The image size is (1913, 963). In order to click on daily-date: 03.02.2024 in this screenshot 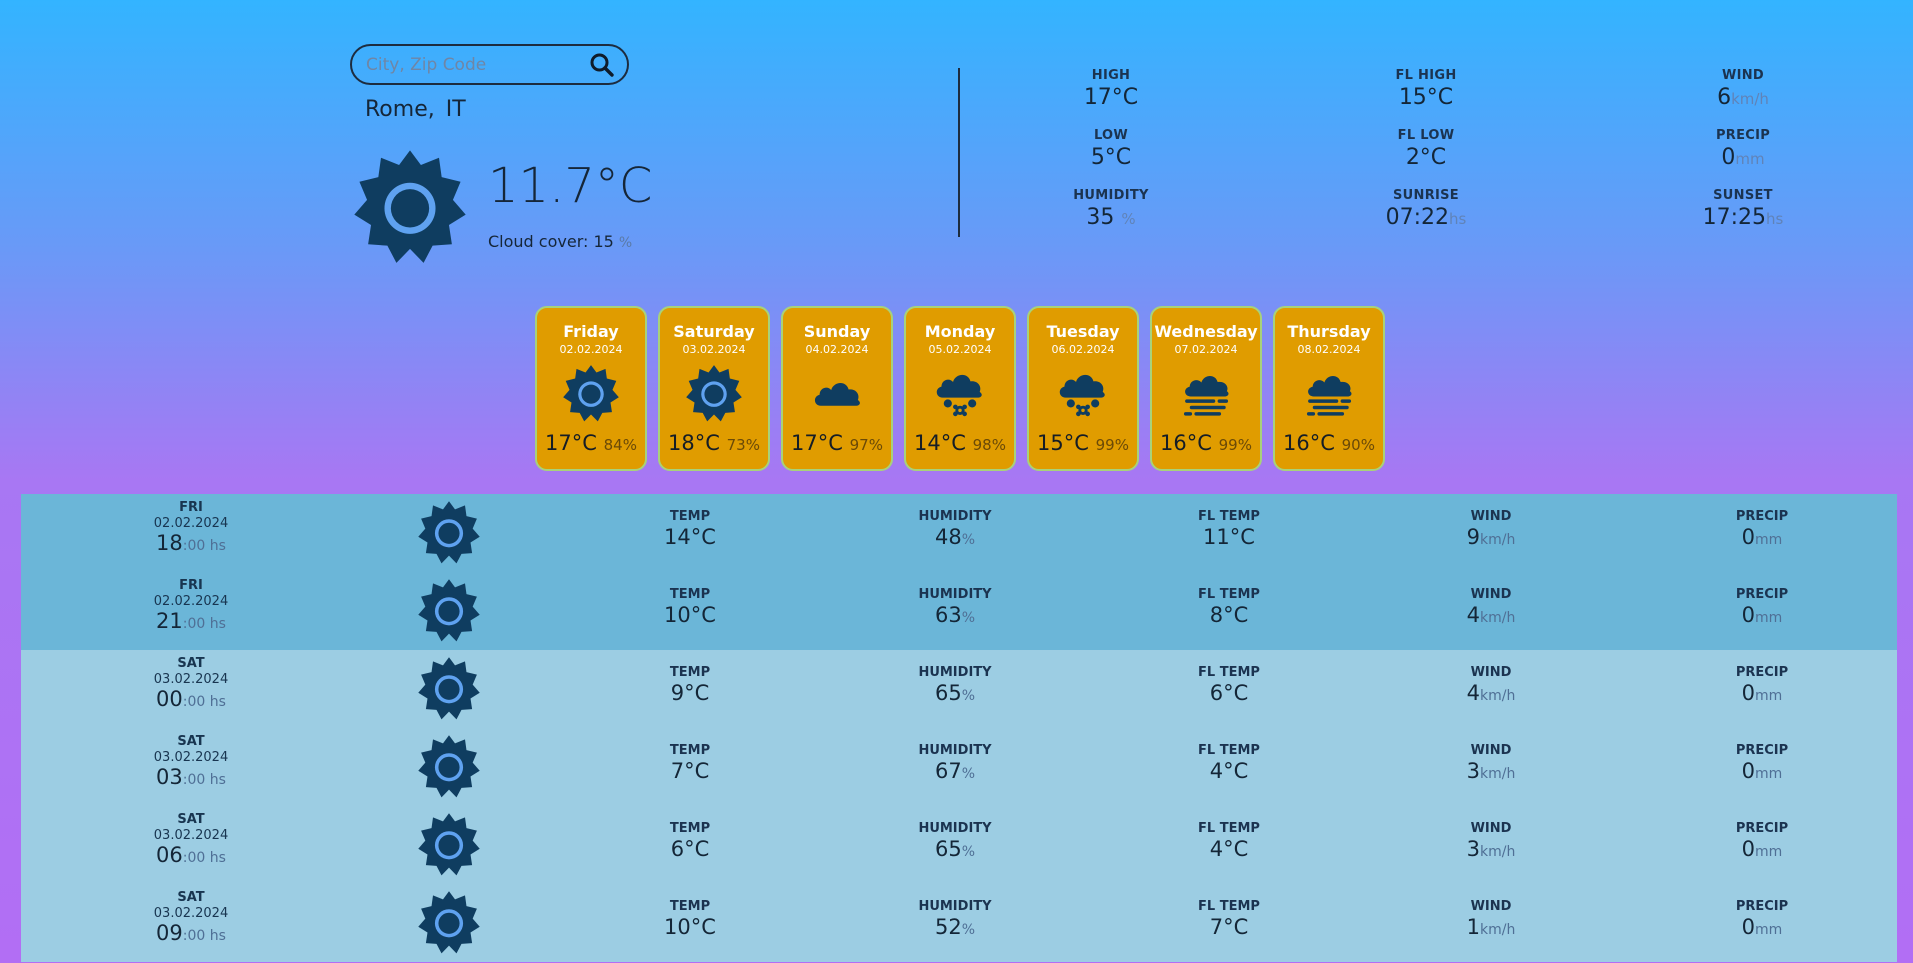, I will do `click(714, 349)`.